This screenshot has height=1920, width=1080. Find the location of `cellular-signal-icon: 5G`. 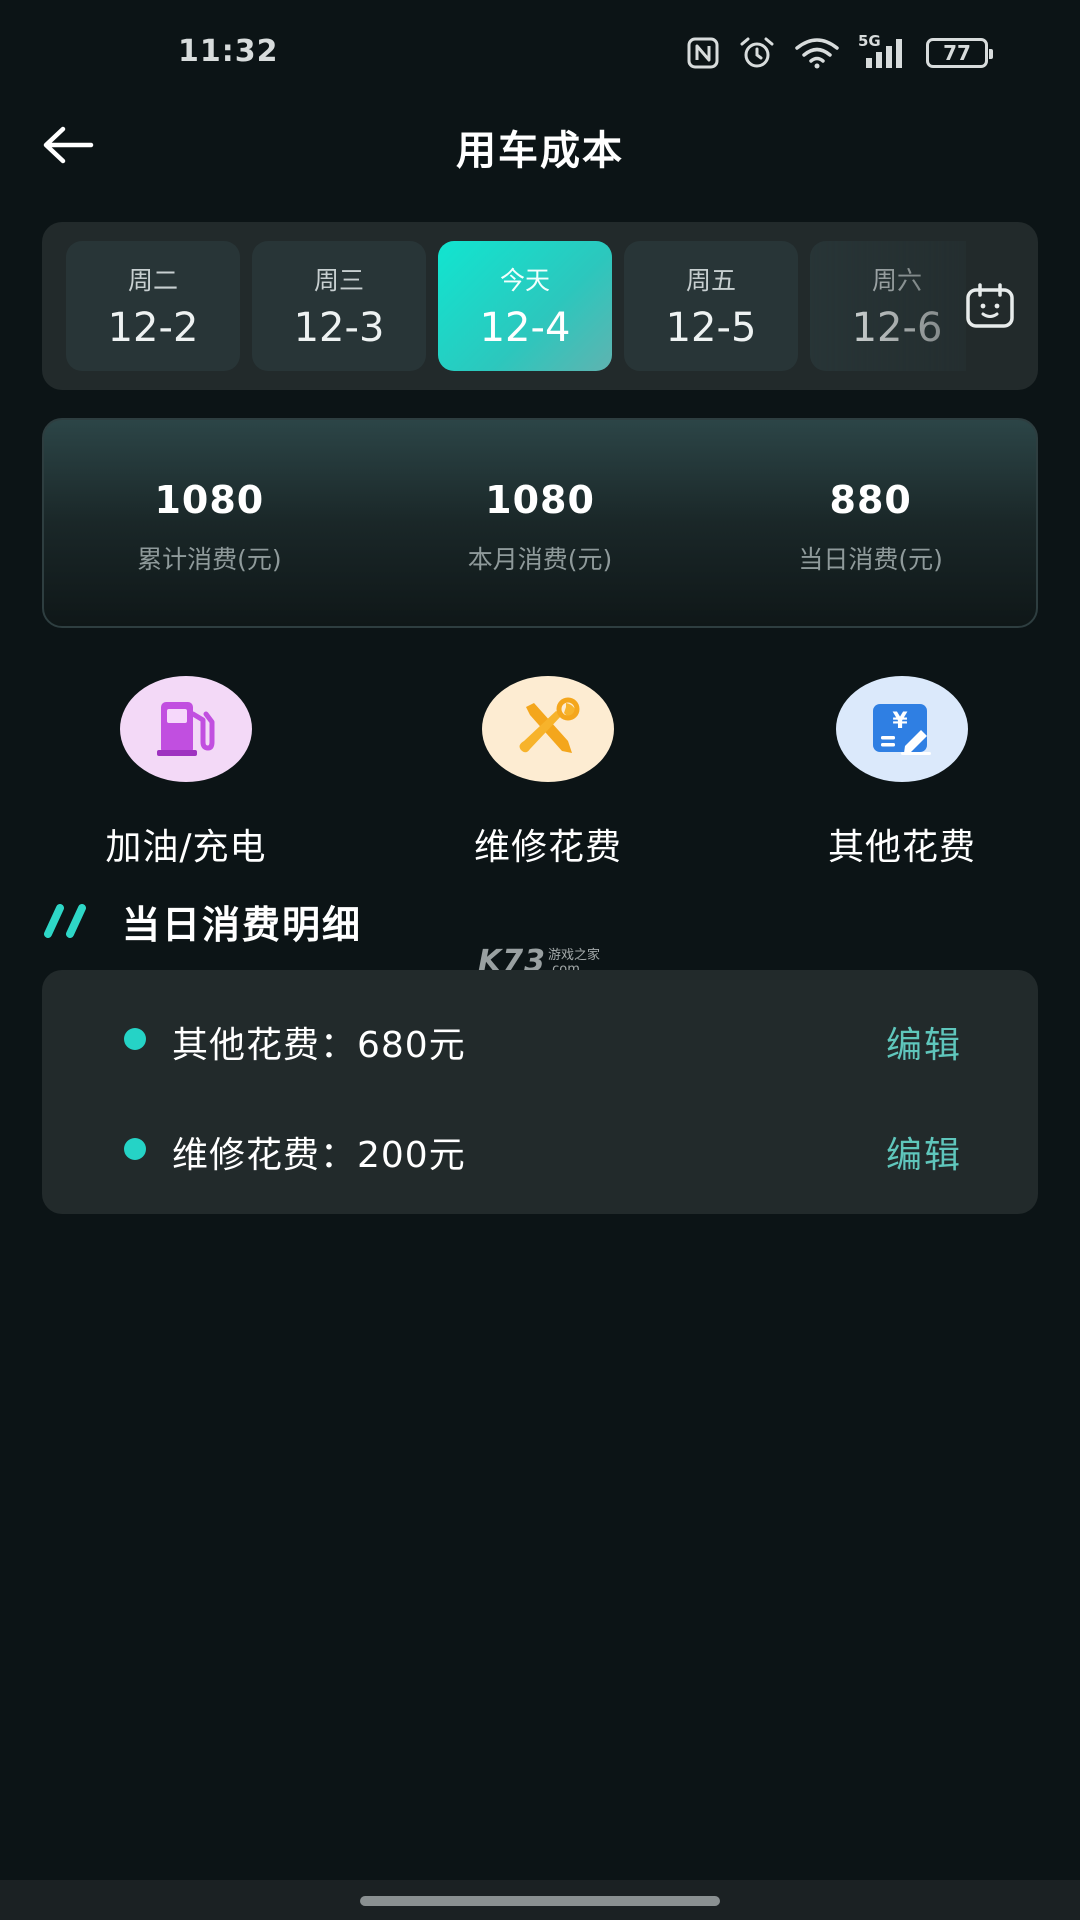

cellular-signal-icon: 5G is located at coordinates (883, 51).